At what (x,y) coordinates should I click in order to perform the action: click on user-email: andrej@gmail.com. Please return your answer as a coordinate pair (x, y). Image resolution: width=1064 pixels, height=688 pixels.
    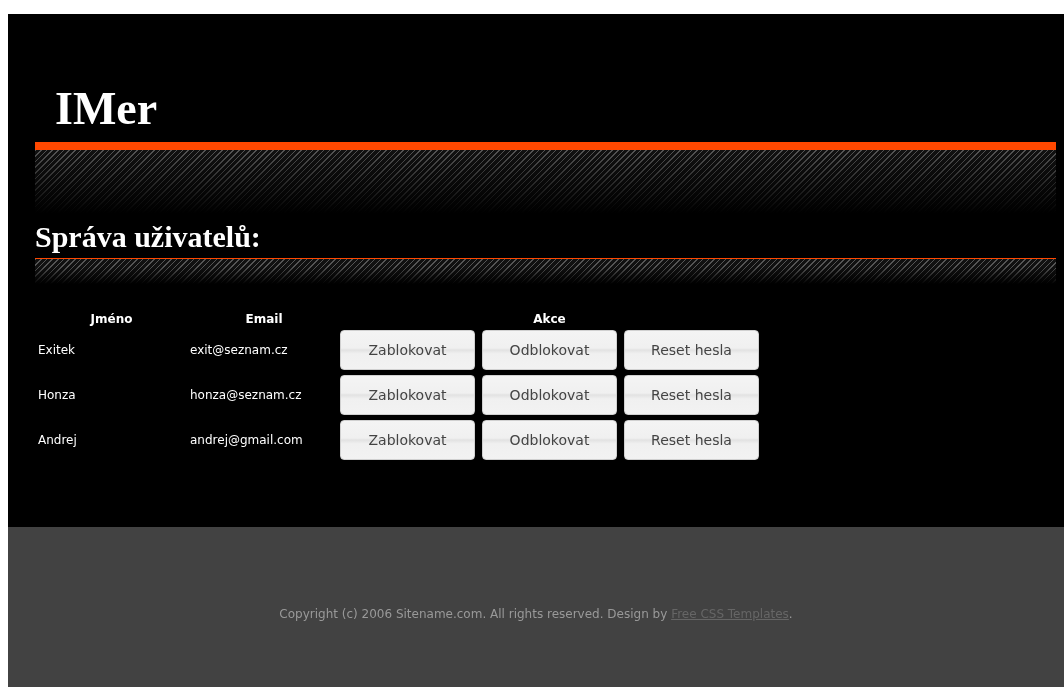
    Looking at the image, I should click on (246, 440).